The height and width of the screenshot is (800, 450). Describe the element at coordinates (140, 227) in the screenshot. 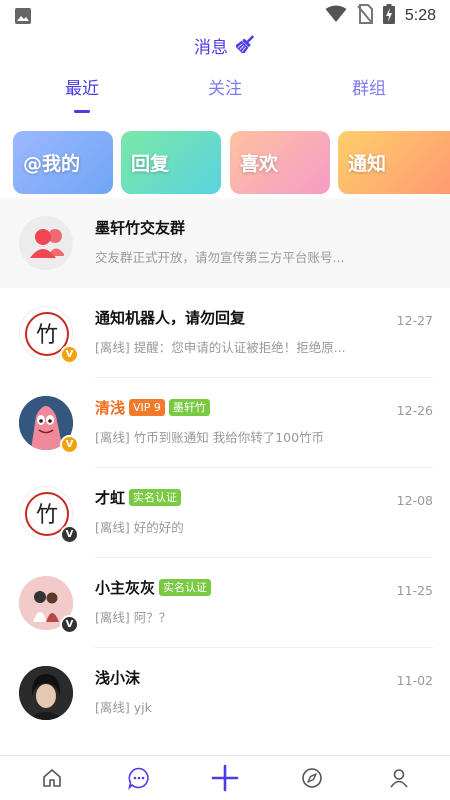

I see `group-name: 墨轩竹交友群` at that location.